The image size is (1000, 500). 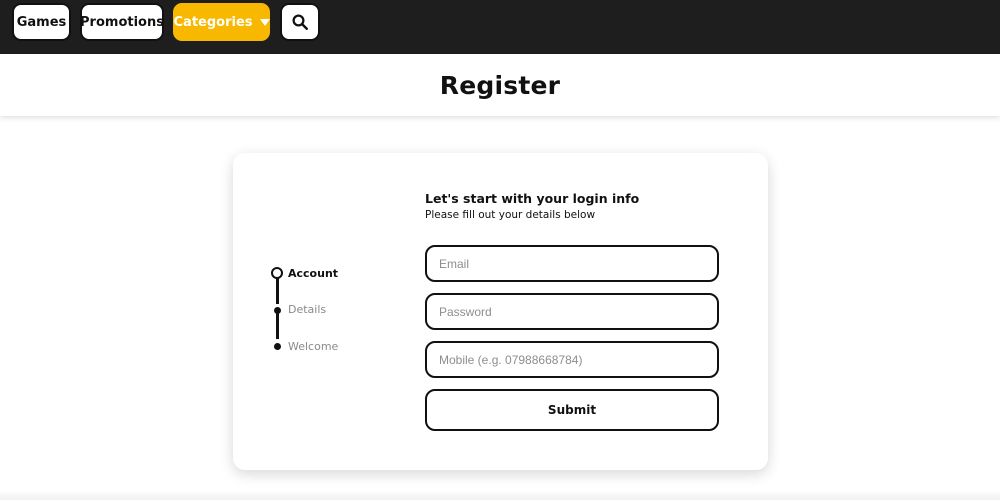 What do you see at coordinates (572, 410) in the screenshot?
I see `submit-button: Submit` at bounding box center [572, 410].